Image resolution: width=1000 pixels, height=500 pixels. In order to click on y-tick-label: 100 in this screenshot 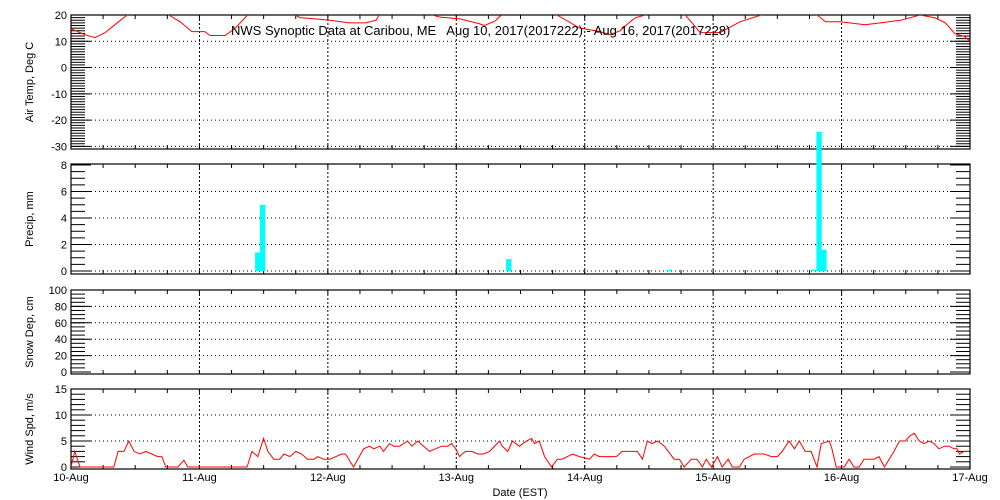, I will do `click(58, 291)`.